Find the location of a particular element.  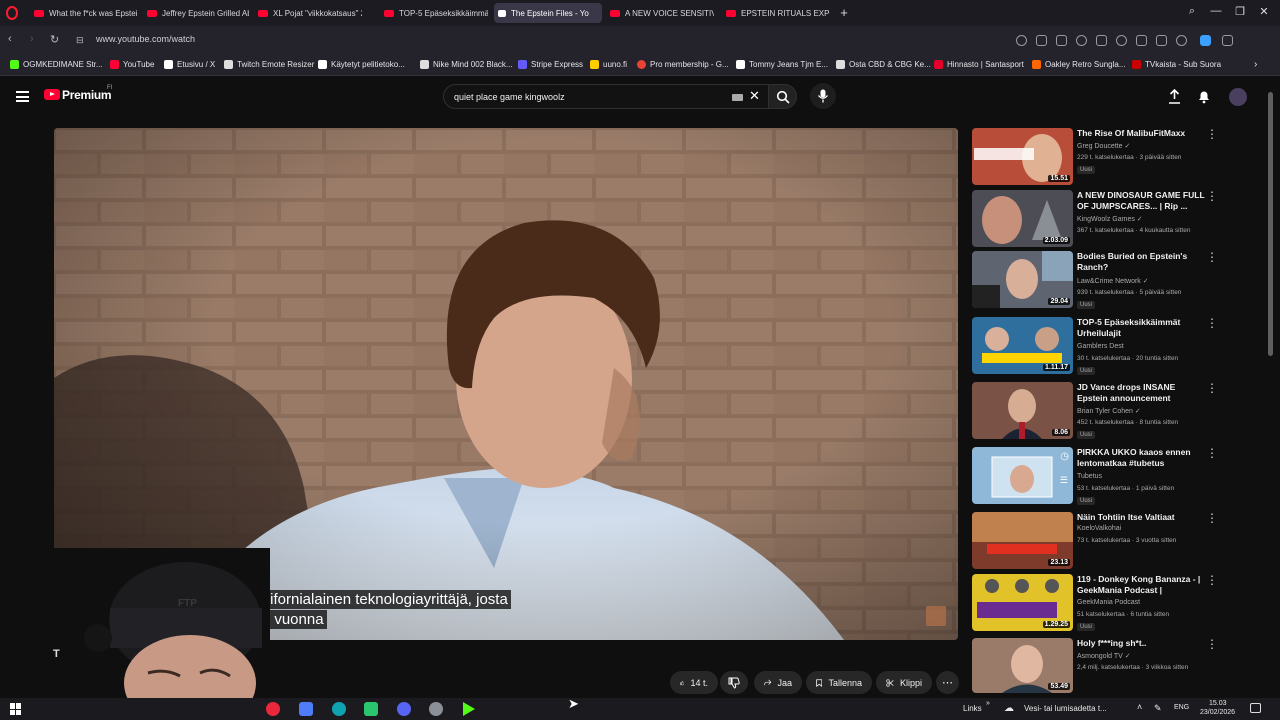

reload-icon: ↻ is located at coordinates (54, 39).